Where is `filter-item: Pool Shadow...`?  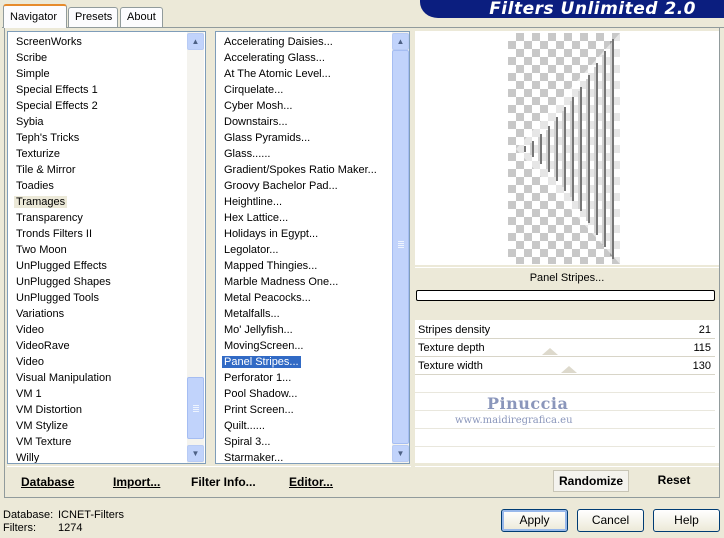
filter-item: Pool Shadow... is located at coordinates (299, 394).